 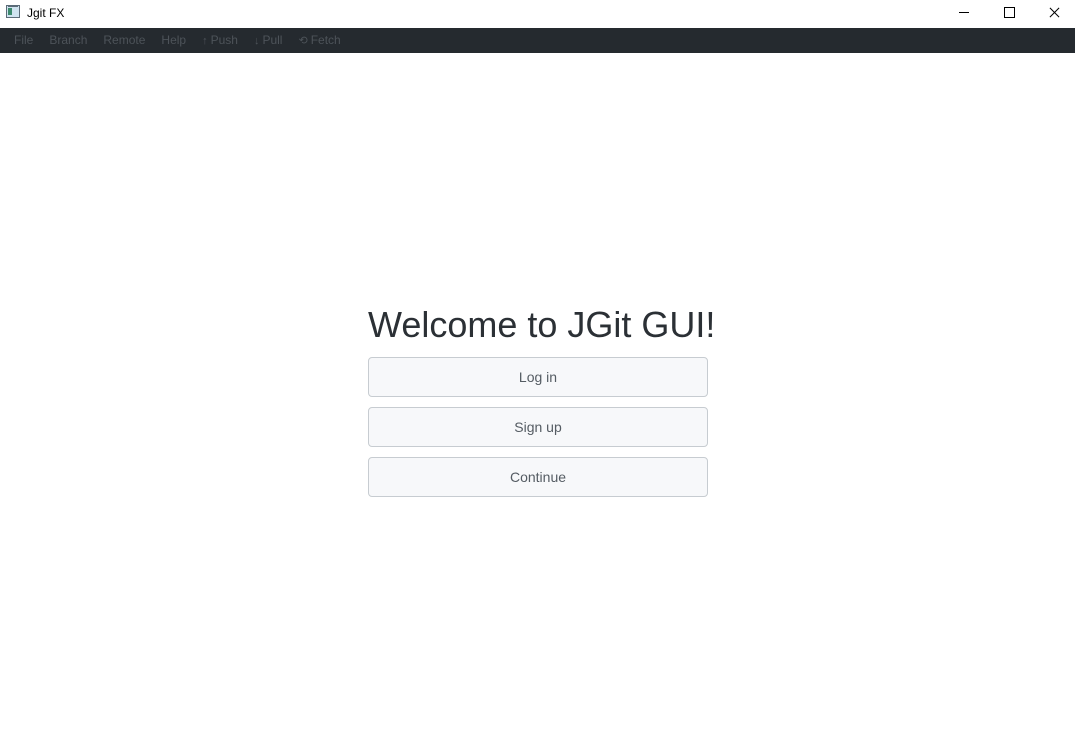 What do you see at coordinates (205, 40) in the screenshot?
I see `arrow-up-icon: ↑` at bounding box center [205, 40].